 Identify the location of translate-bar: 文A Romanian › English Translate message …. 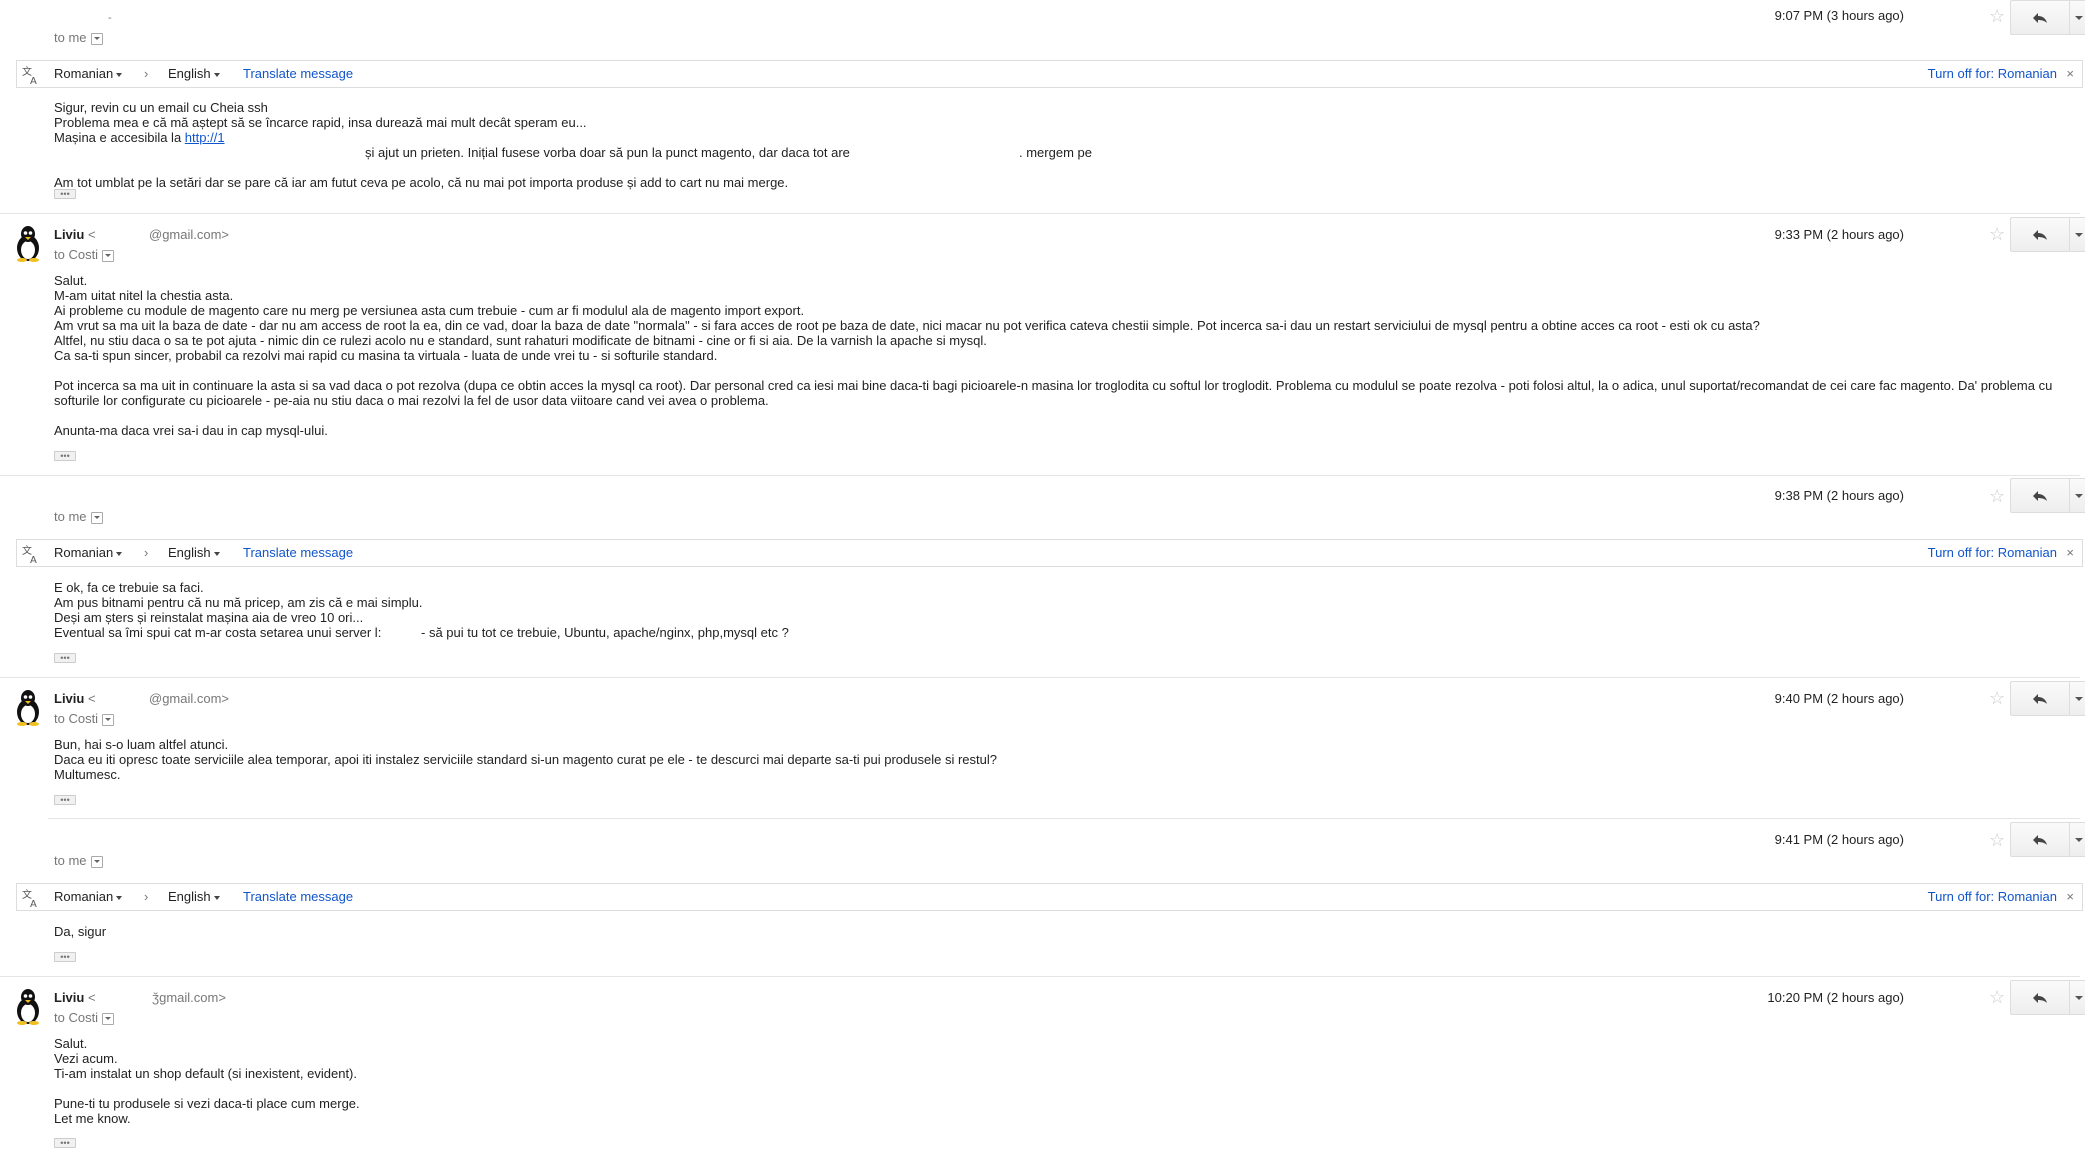
(1049, 553).